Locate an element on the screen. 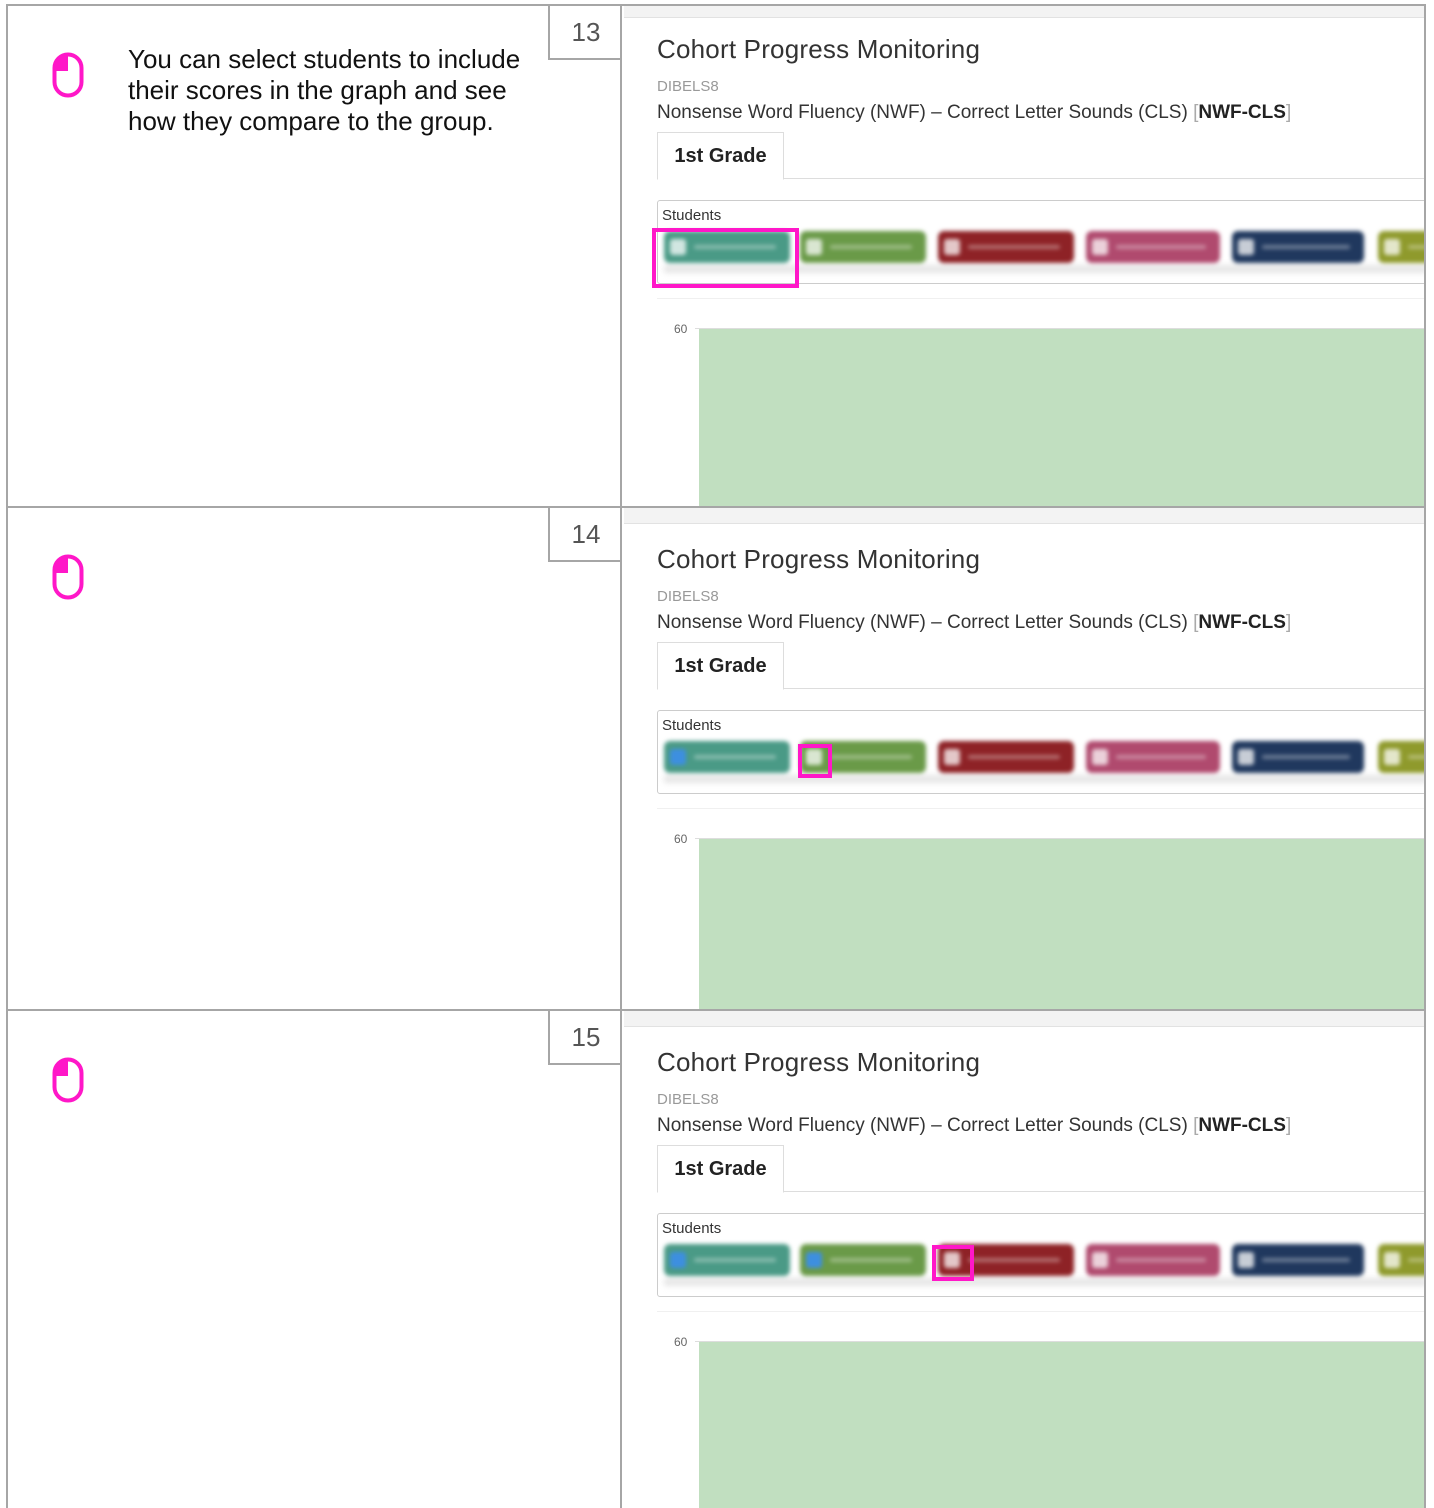  step-number: 14 is located at coordinates (585, 535).